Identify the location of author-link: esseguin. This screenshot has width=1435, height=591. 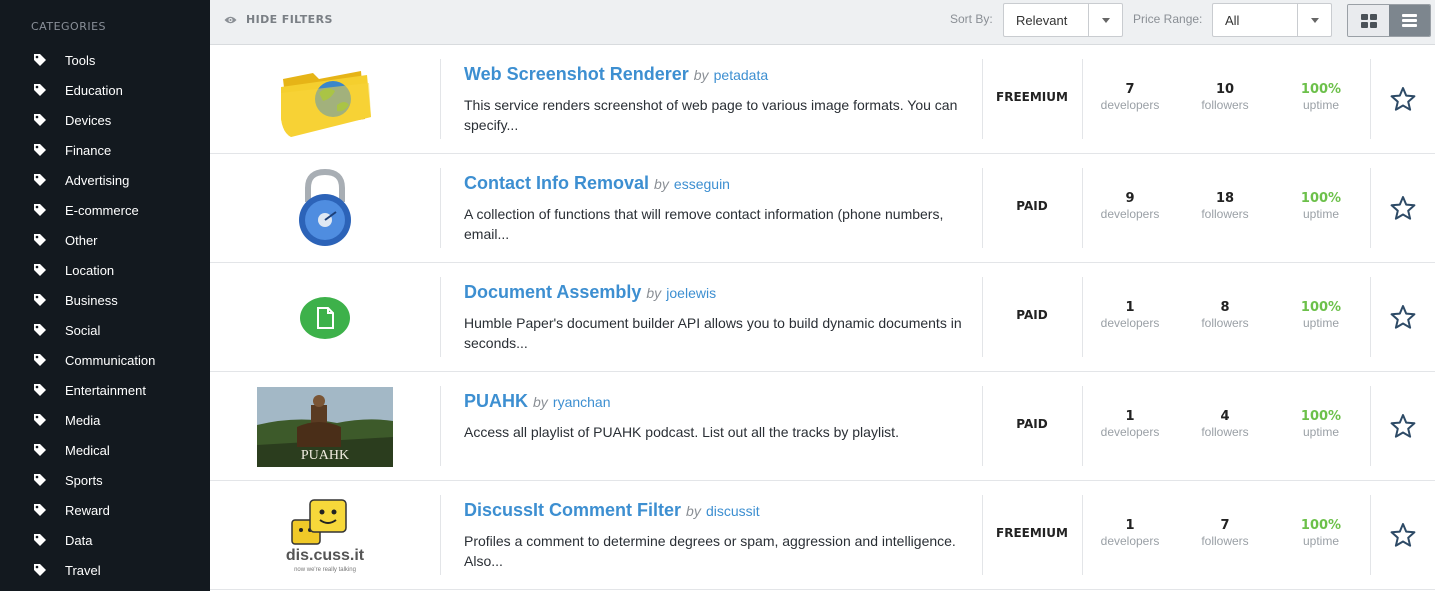
(702, 184).